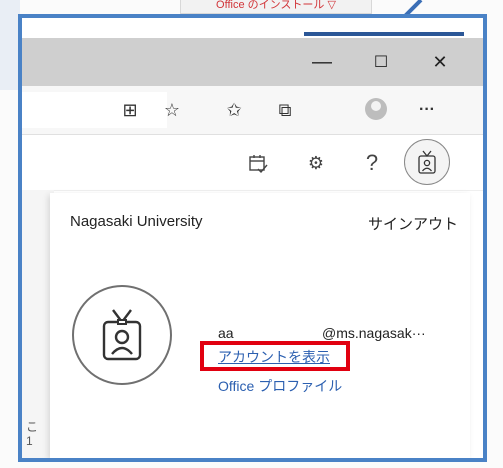  What do you see at coordinates (252, 62) in the screenshot?
I see `title-bar: — ☐ ✕` at bounding box center [252, 62].